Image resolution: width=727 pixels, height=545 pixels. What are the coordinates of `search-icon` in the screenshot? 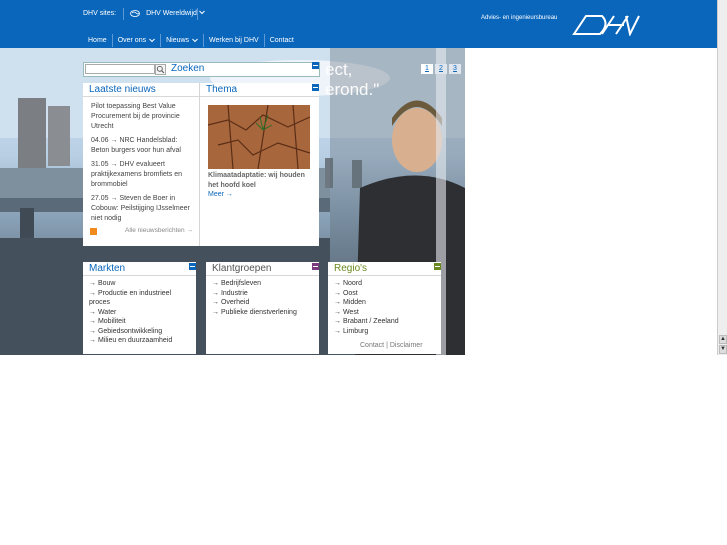 It's located at (160, 69).